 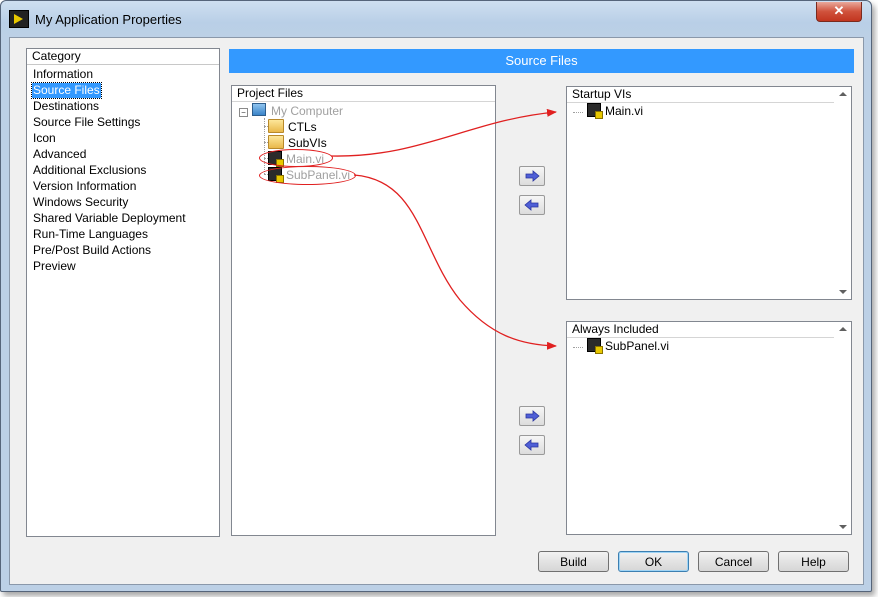 I want to click on always-included-item-subpanel-vi: SubPanel.vi, so click(x=628, y=346).